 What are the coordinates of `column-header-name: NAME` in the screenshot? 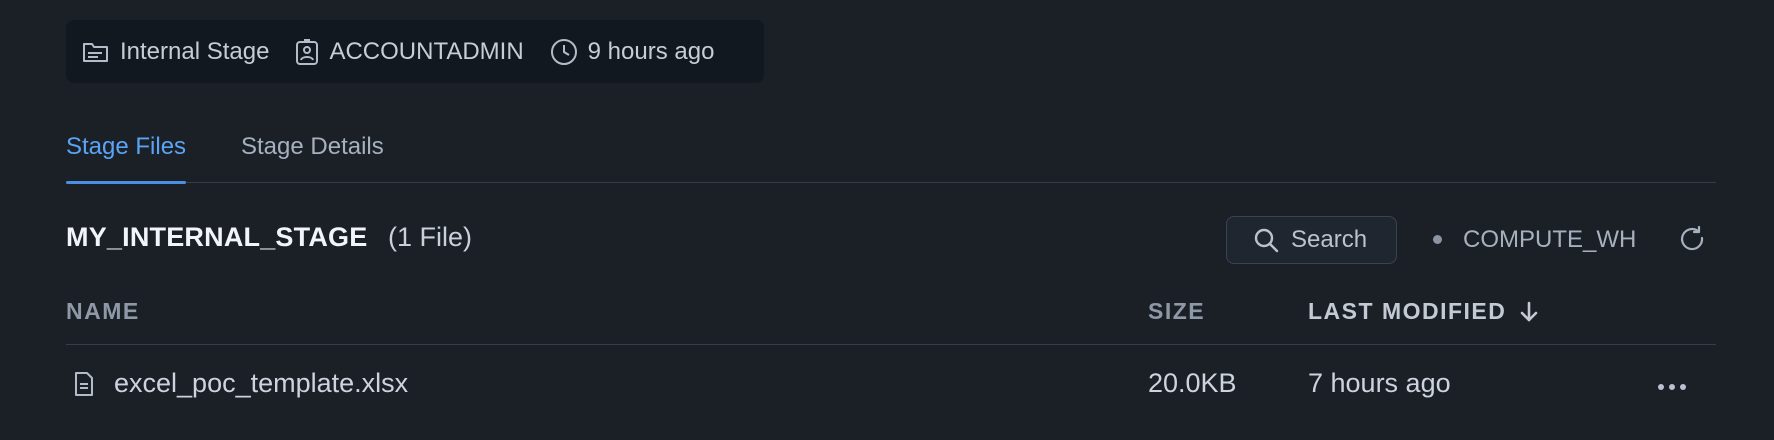 It's located at (103, 311).